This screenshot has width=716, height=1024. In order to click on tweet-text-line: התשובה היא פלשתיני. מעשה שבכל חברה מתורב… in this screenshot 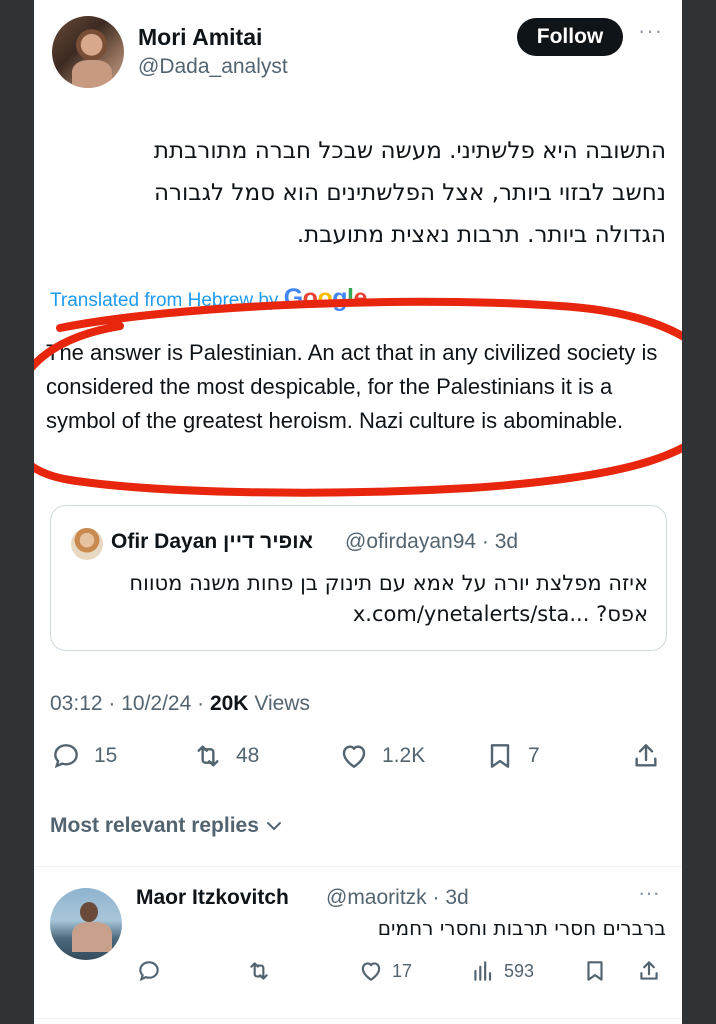, I will do `click(409, 151)`.